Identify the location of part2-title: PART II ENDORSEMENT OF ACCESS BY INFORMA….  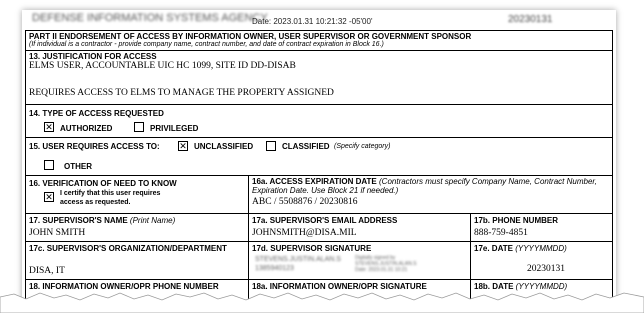
(250, 36).